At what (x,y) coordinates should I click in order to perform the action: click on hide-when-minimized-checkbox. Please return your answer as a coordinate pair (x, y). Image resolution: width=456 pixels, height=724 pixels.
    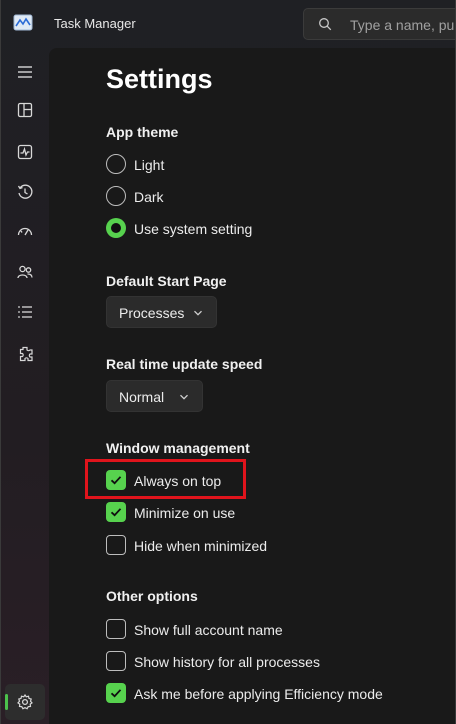
    Looking at the image, I should click on (116, 545).